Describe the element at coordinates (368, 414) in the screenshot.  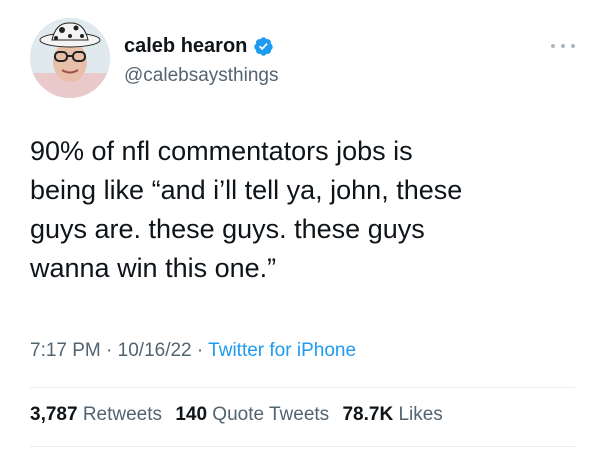
I see `likes-count: 78.7K` at that location.